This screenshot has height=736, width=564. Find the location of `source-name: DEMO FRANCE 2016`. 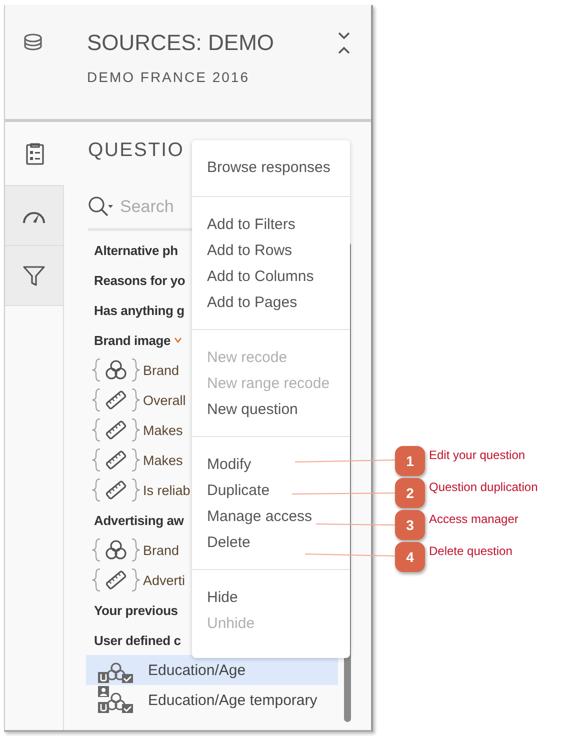

source-name: DEMO FRANCE 2016 is located at coordinates (168, 77).